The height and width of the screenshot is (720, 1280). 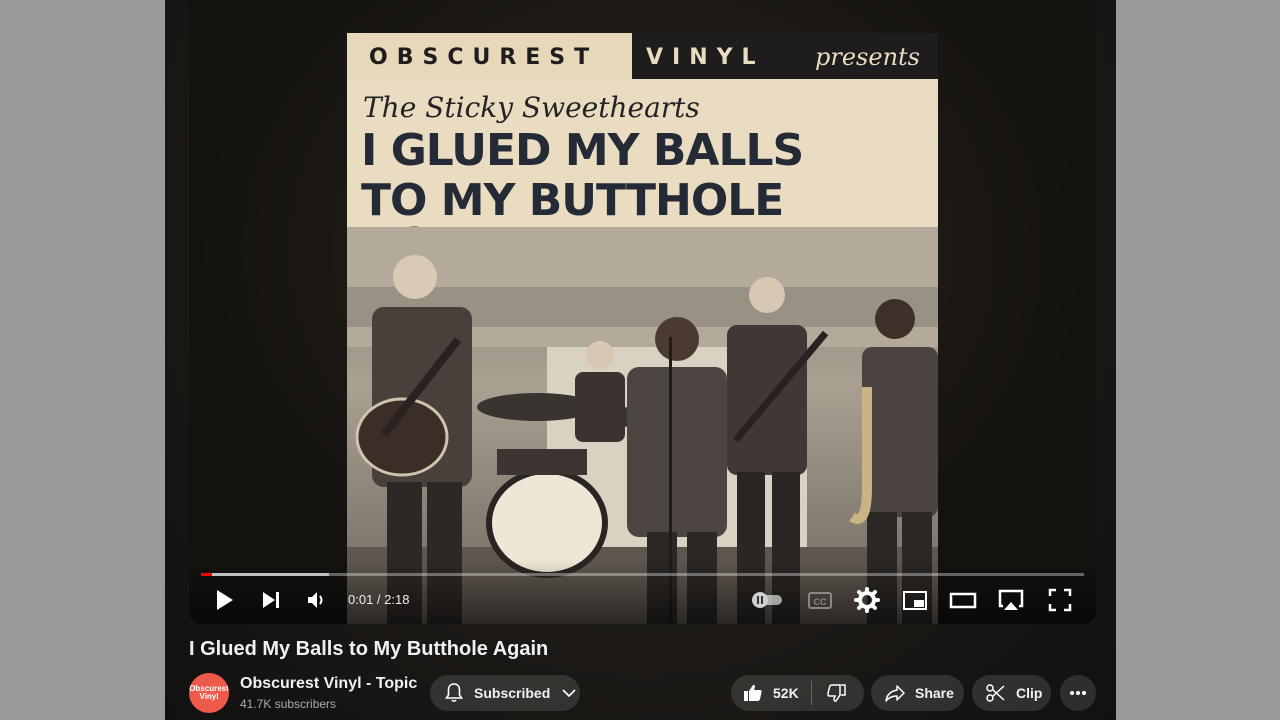 What do you see at coordinates (328, 684) in the screenshot?
I see `channel-name: Obscurest Vinyl - Topic` at bounding box center [328, 684].